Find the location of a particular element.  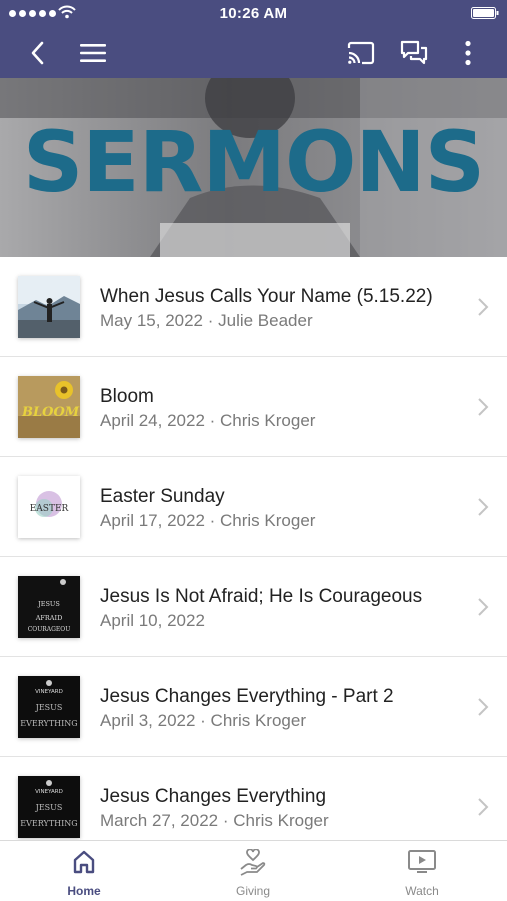

bottom-tab-bar: Home Giving Watch is located at coordinates (253, 870).